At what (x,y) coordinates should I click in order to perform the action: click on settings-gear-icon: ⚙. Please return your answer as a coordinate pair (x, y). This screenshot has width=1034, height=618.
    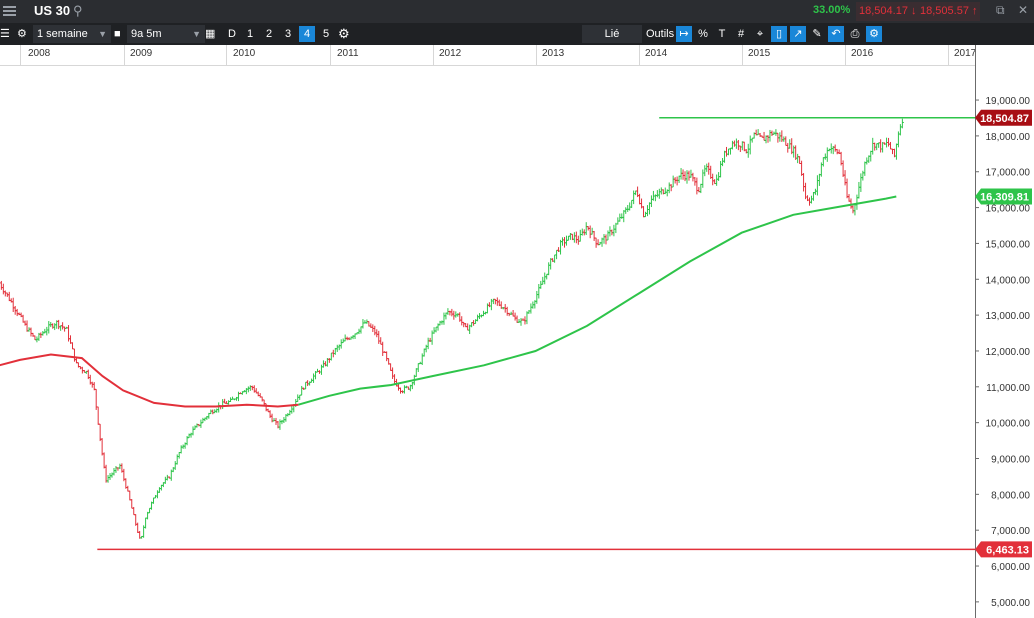
    Looking at the image, I should click on (344, 34).